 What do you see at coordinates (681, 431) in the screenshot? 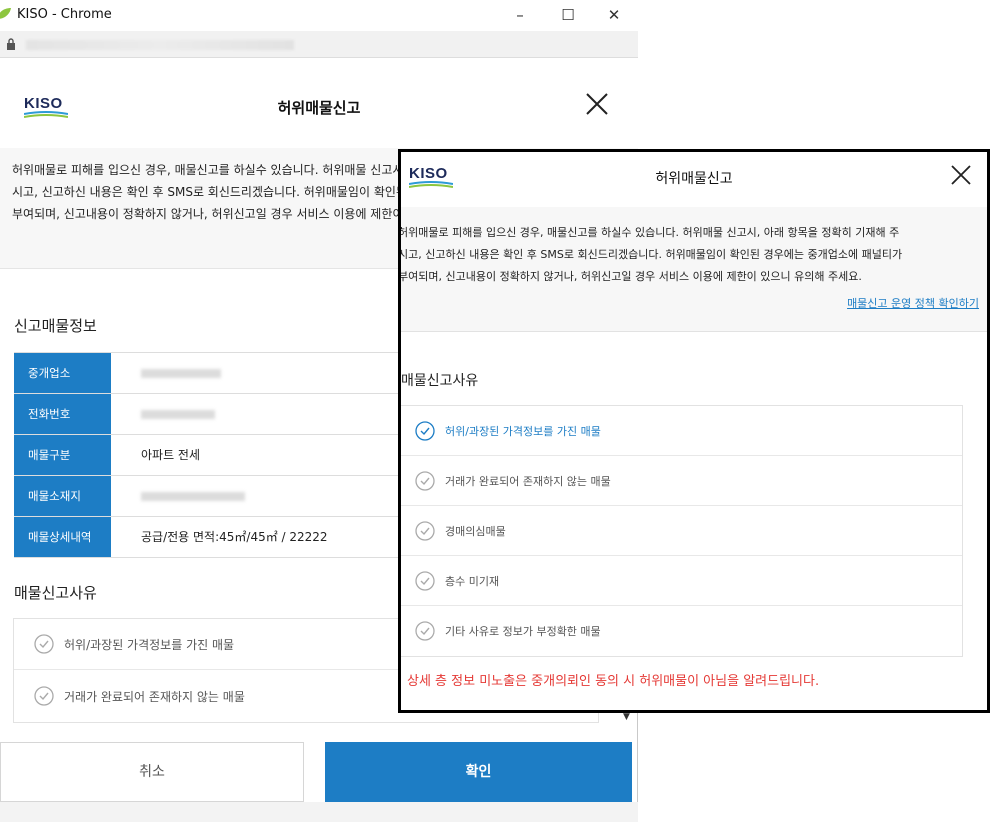
I see `reason-option-selected: 허위/과장된 가격정보를 가진 매물` at bounding box center [681, 431].